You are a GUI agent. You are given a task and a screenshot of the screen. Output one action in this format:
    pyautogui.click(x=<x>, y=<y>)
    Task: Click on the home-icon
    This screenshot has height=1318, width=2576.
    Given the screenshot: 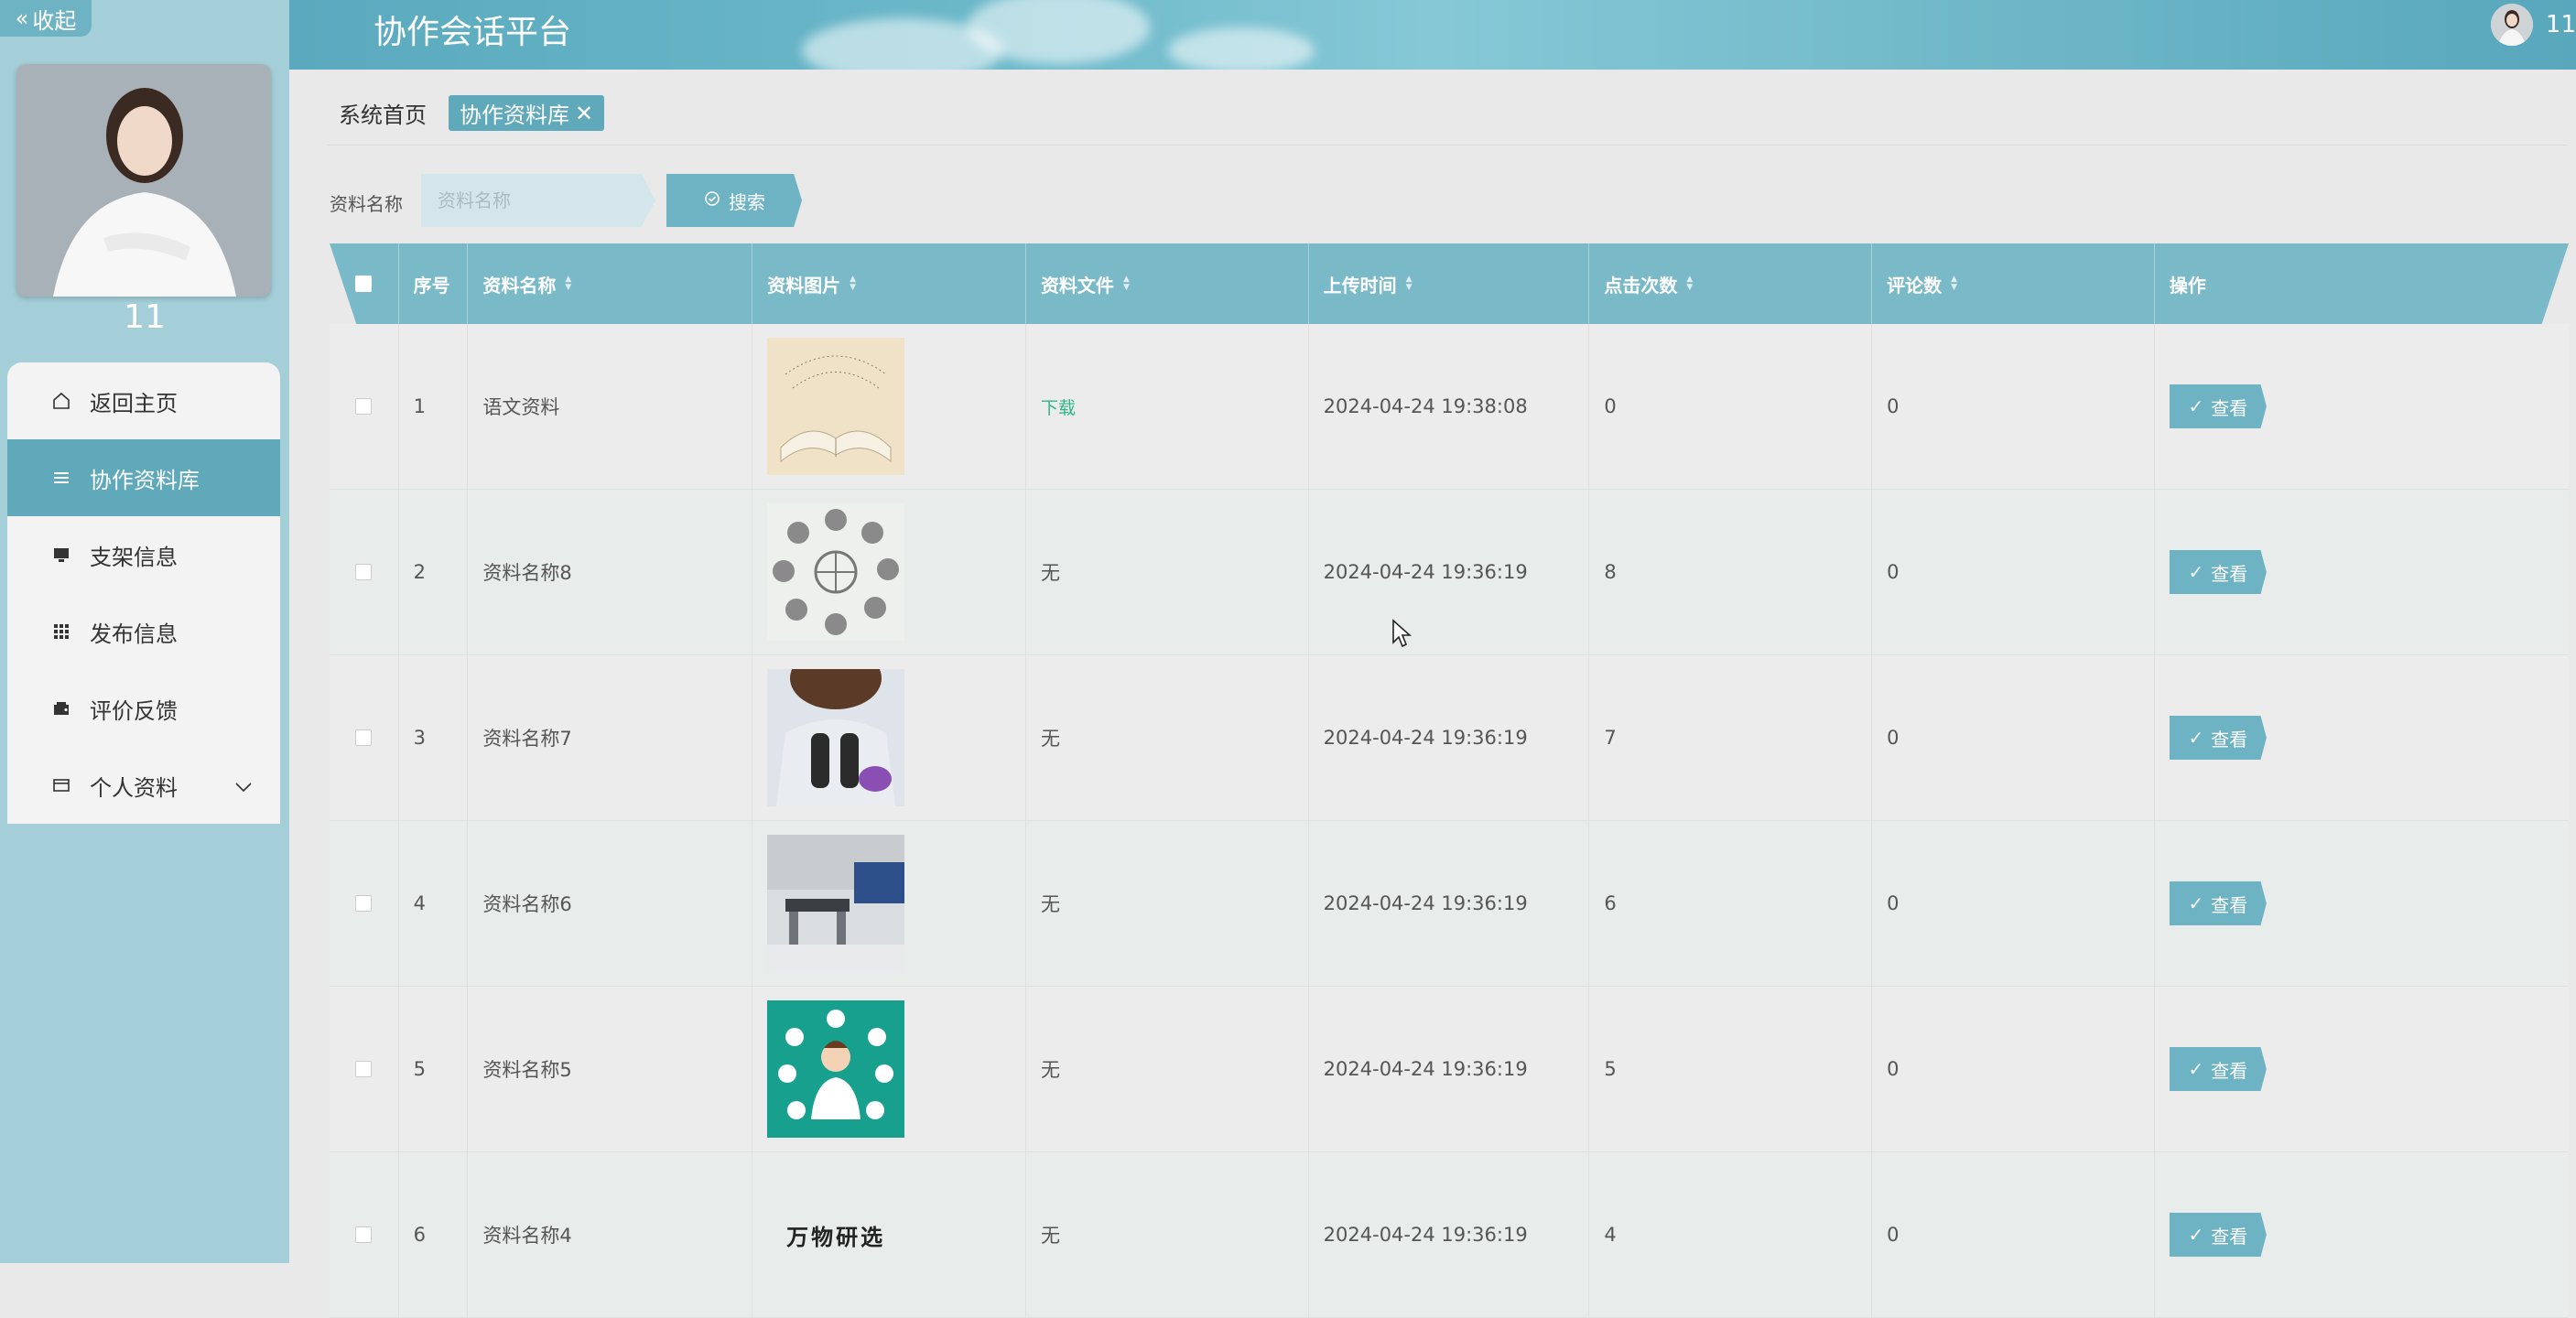 What is the action you would take?
    pyautogui.click(x=61, y=401)
    